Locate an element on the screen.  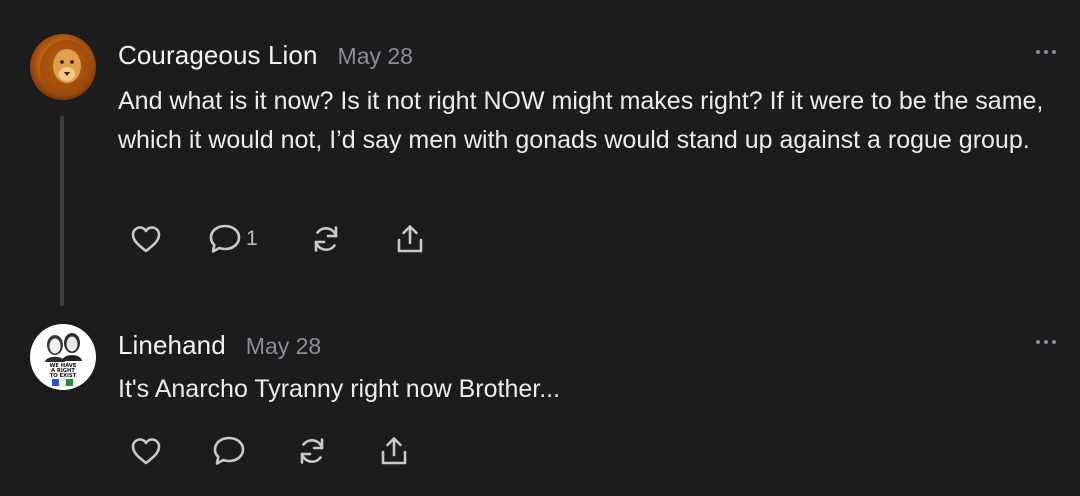
portrait-avatar-icon: WE HAVE A RIGHT TO EXIST is located at coordinates (63, 357).